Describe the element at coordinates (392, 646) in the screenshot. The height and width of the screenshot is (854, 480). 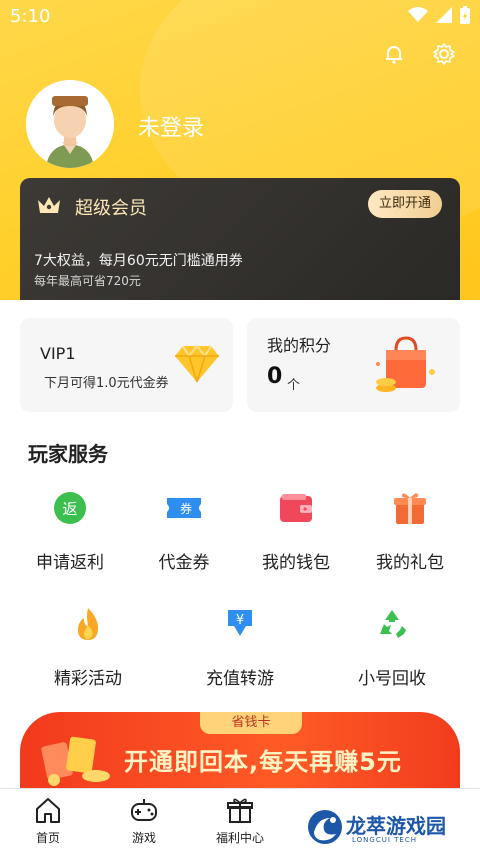
I see `service-account-recycle: 小号回收` at that location.